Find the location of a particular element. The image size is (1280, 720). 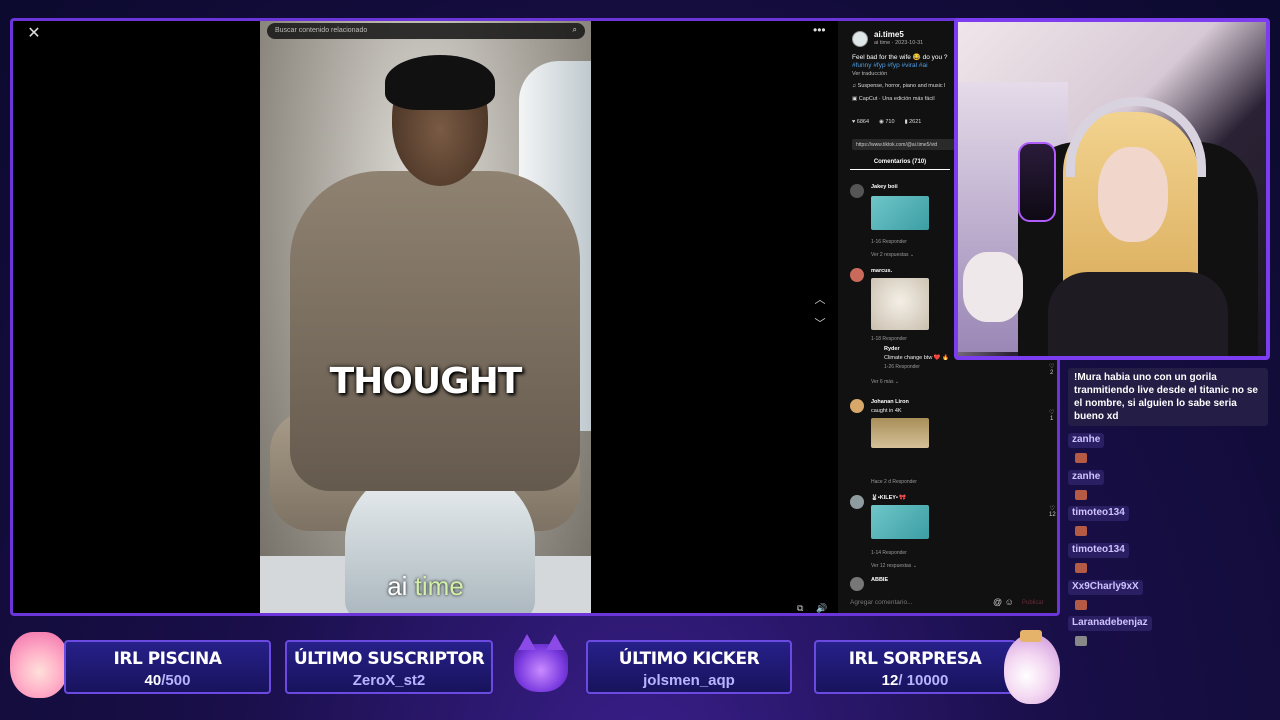

comment-user: marcus. is located at coordinates (881, 271).